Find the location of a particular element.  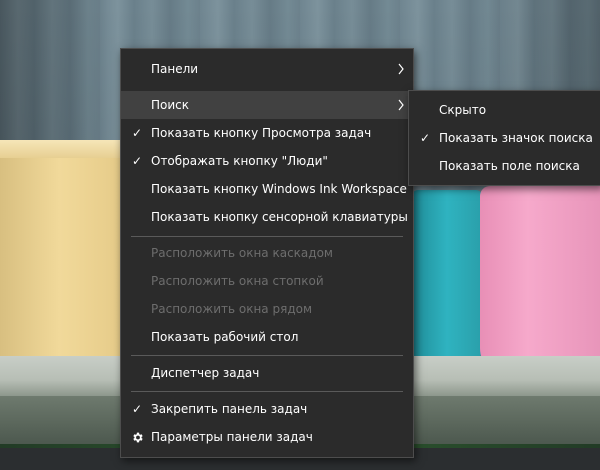

menu-item-show-desktop: Показать рабочий стол is located at coordinates (267, 337).